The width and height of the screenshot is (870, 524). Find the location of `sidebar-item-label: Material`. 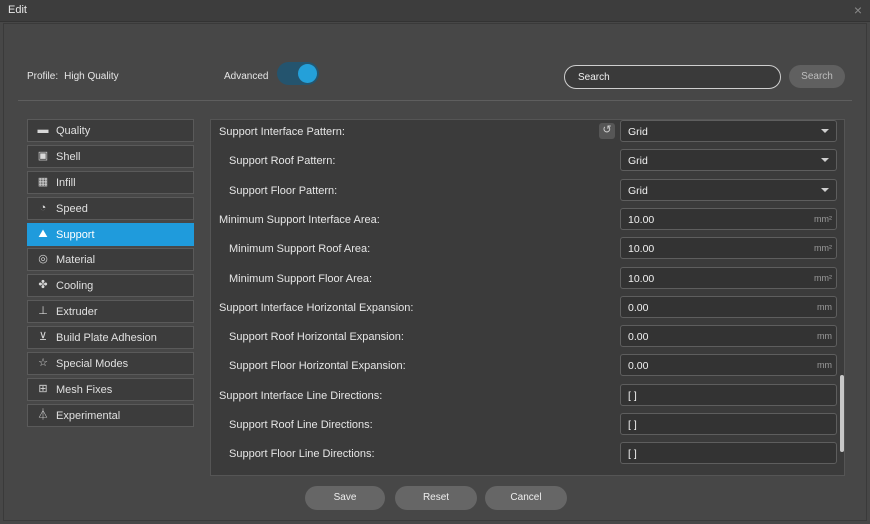

sidebar-item-label: Material is located at coordinates (76, 260).